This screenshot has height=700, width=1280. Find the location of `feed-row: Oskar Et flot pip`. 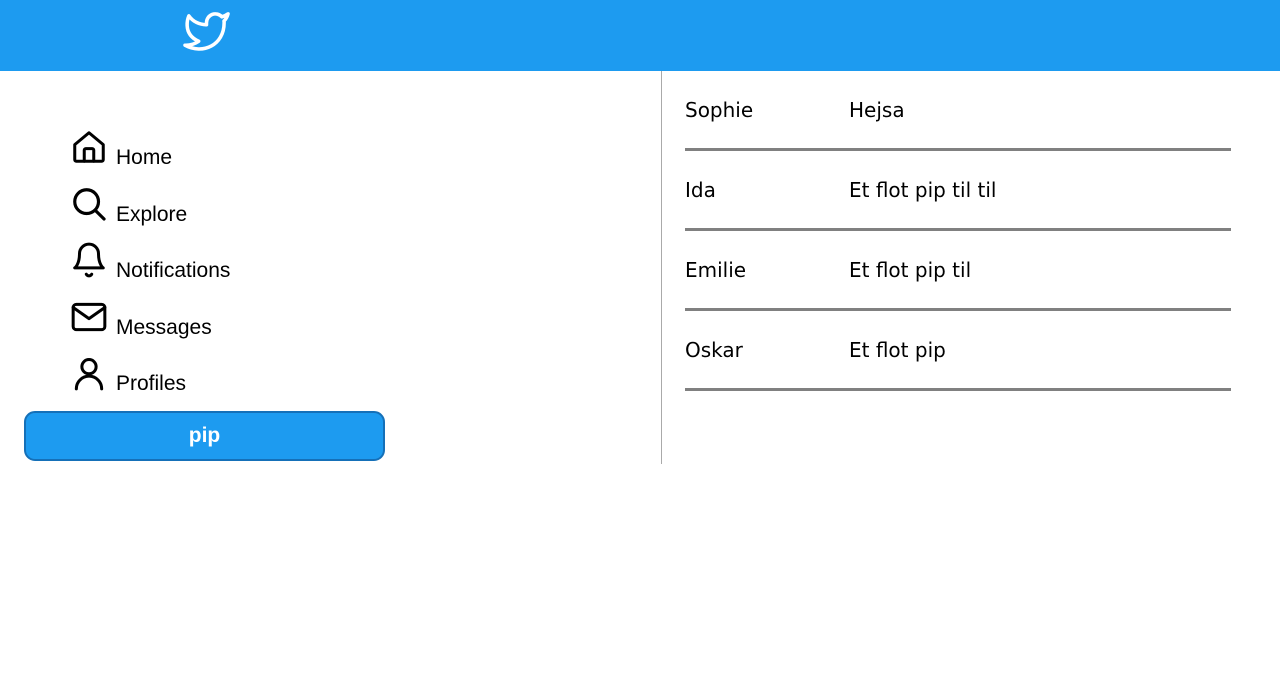

feed-row: Oskar Et flot pip is located at coordinates (958, 351).